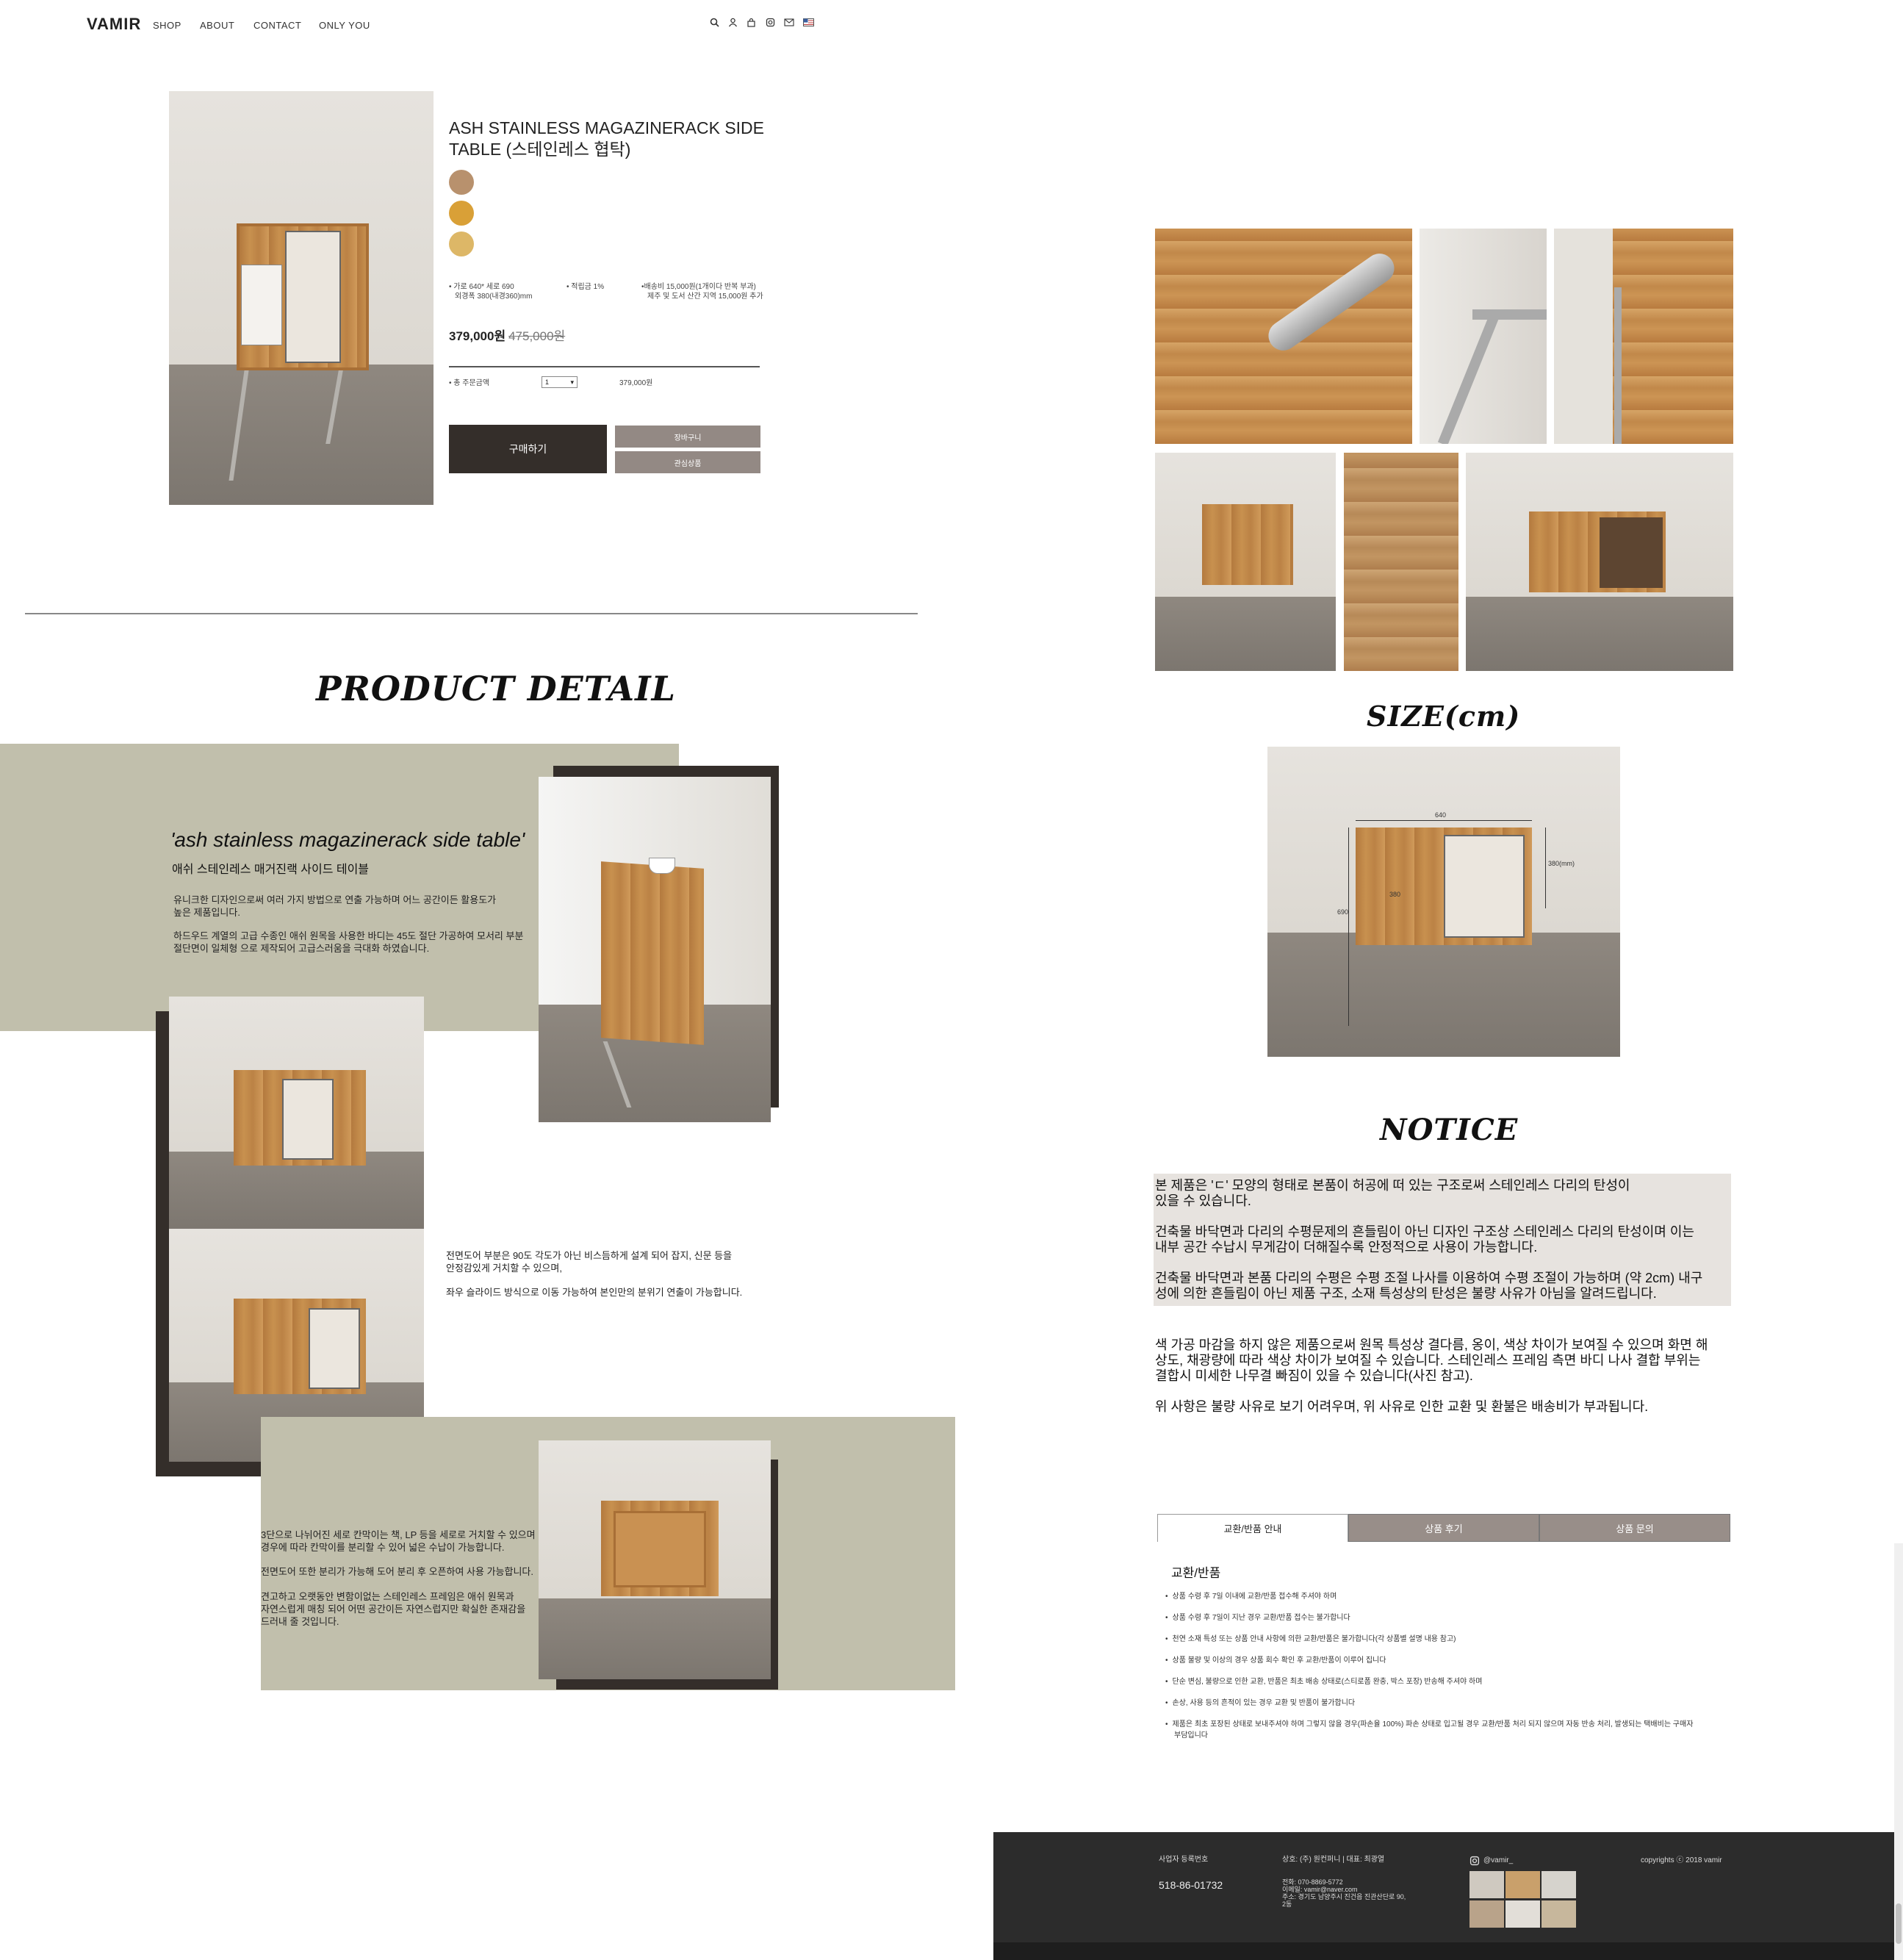 This screenshot has height=1960, width=1903. Describe the element at coordinates (1443, 1951) in the screenshot. I see `footer-bottom-bar` at that location.